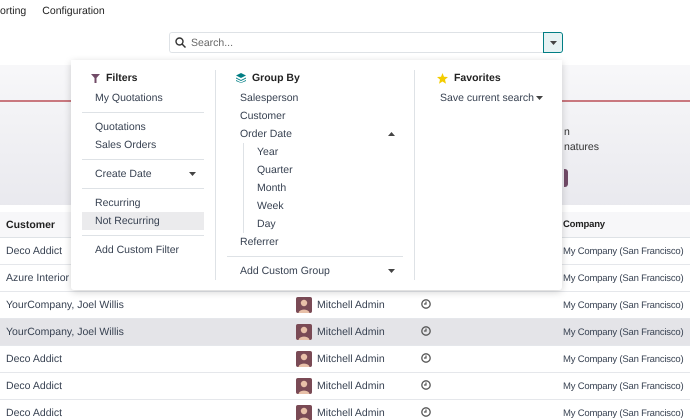 This screenshot has width=690, height=420. What do you see at coordinates (122, 78) in the screenshot?
I see `section-title: Filters` at bounding box center [122, 78].